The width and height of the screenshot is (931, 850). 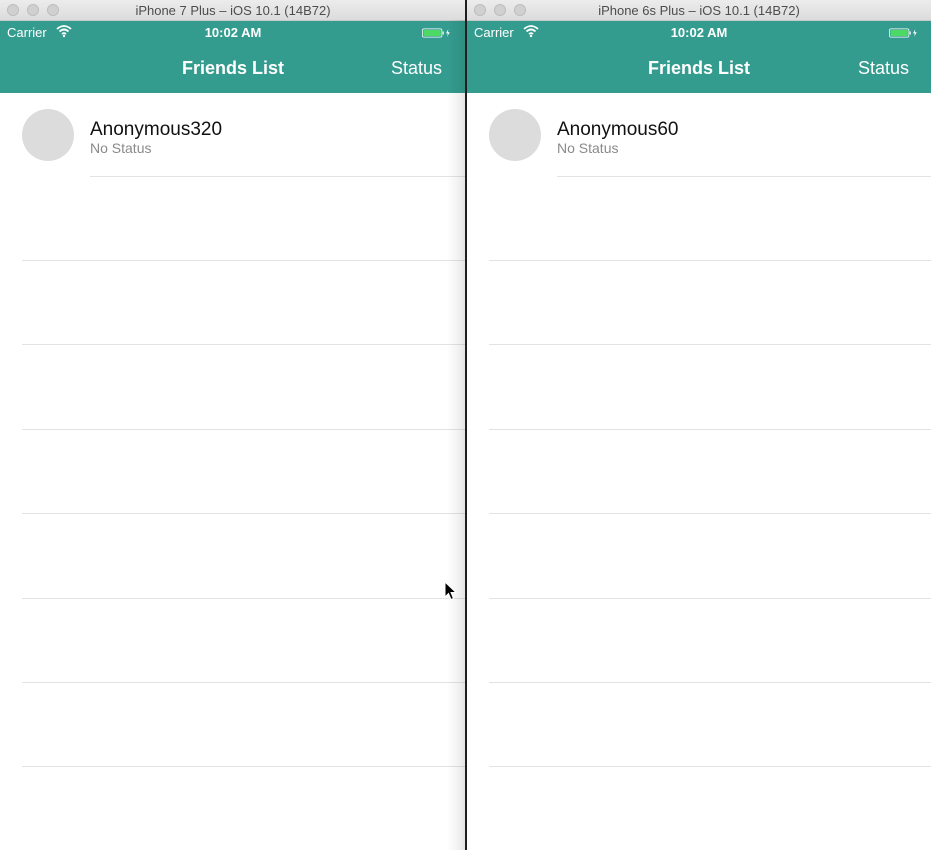 What do you see at coordinates (156, 129) in the screenshot?
I see `friend-name: Anonymous320` at bounding box center [156, 129].